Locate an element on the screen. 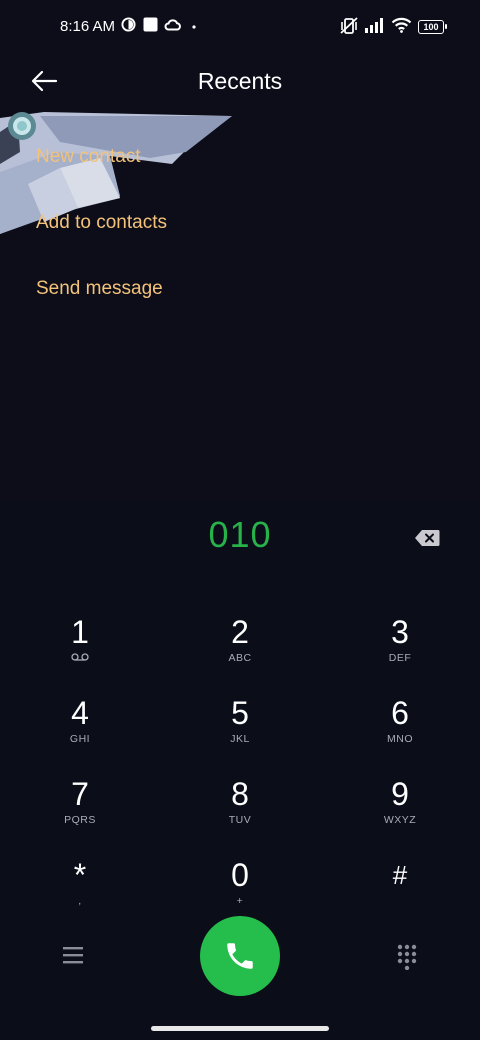 This screenshot has height=1040, width=480. send-message-action: Send message is located at coordinates (99, 289).